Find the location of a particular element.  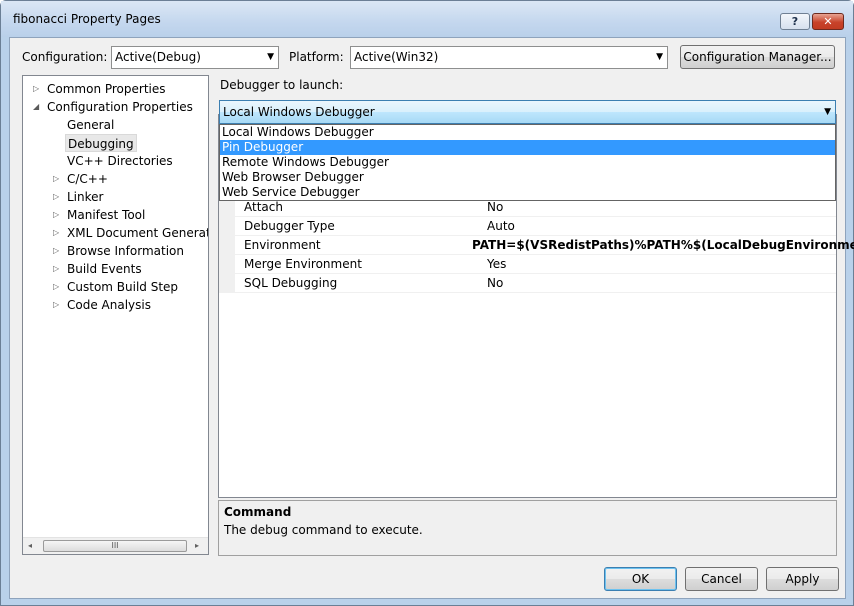

tree-item-vc-directories: VC++ Directories is located at coordinates (120, 161).